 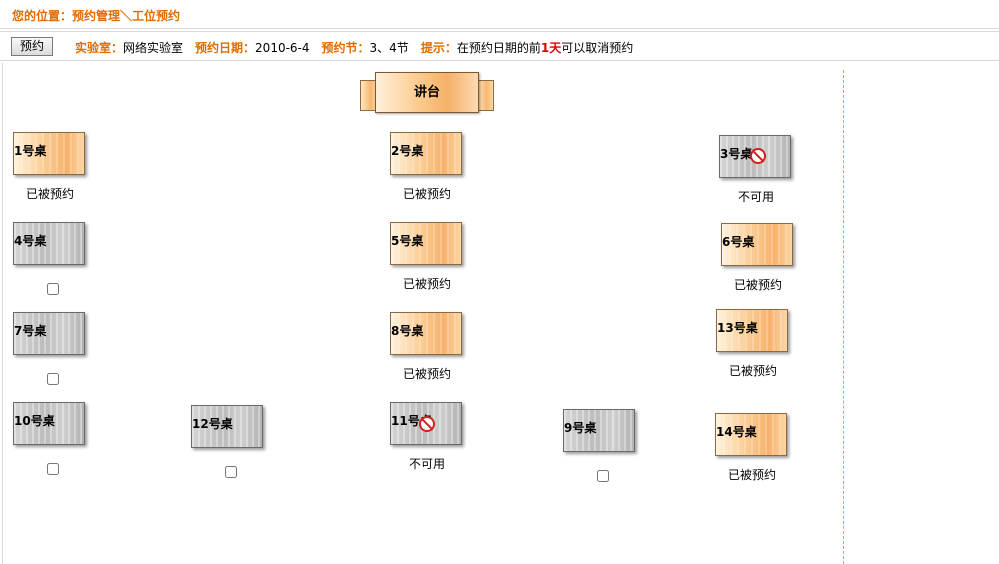 What do you see at coordinates (737, 328) in the screenshot?
I see `desk-label: 13号桌` at bounding box center [737, 328].